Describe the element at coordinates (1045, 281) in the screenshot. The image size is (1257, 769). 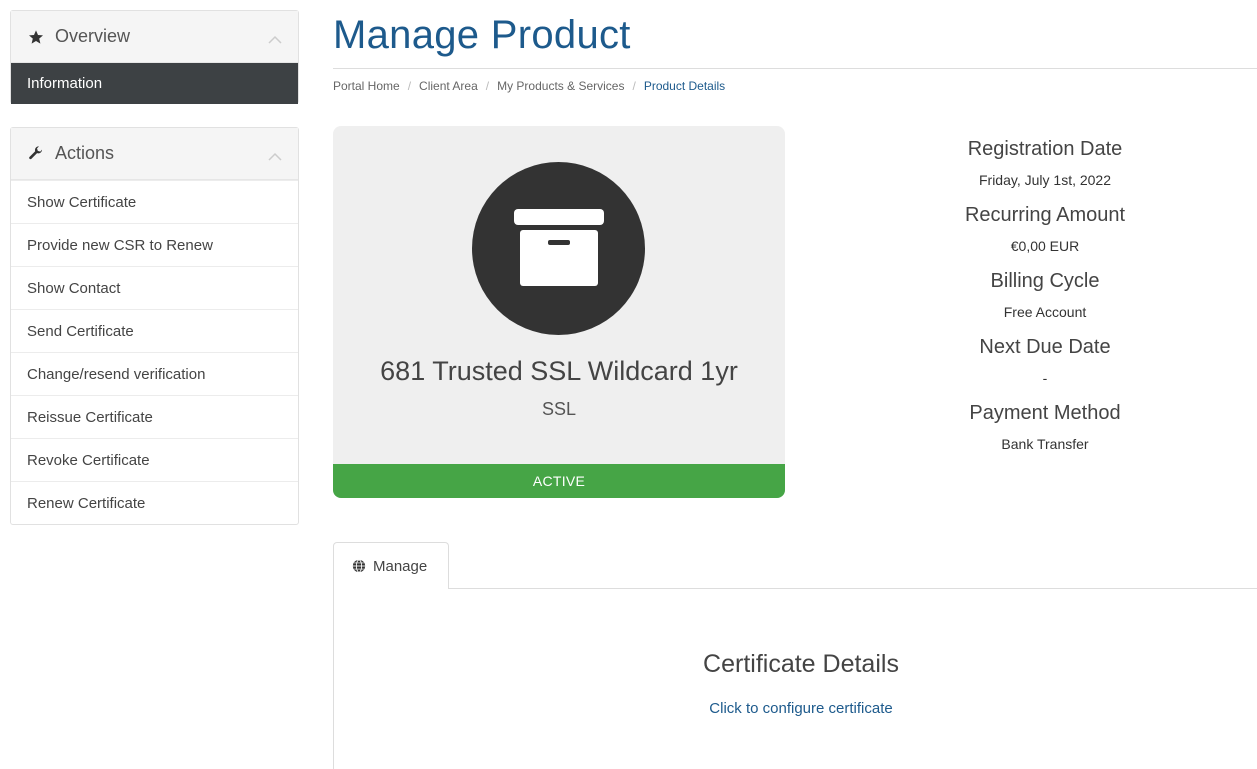
I see `billing-cycle-label: Billing Cycle` at that location.